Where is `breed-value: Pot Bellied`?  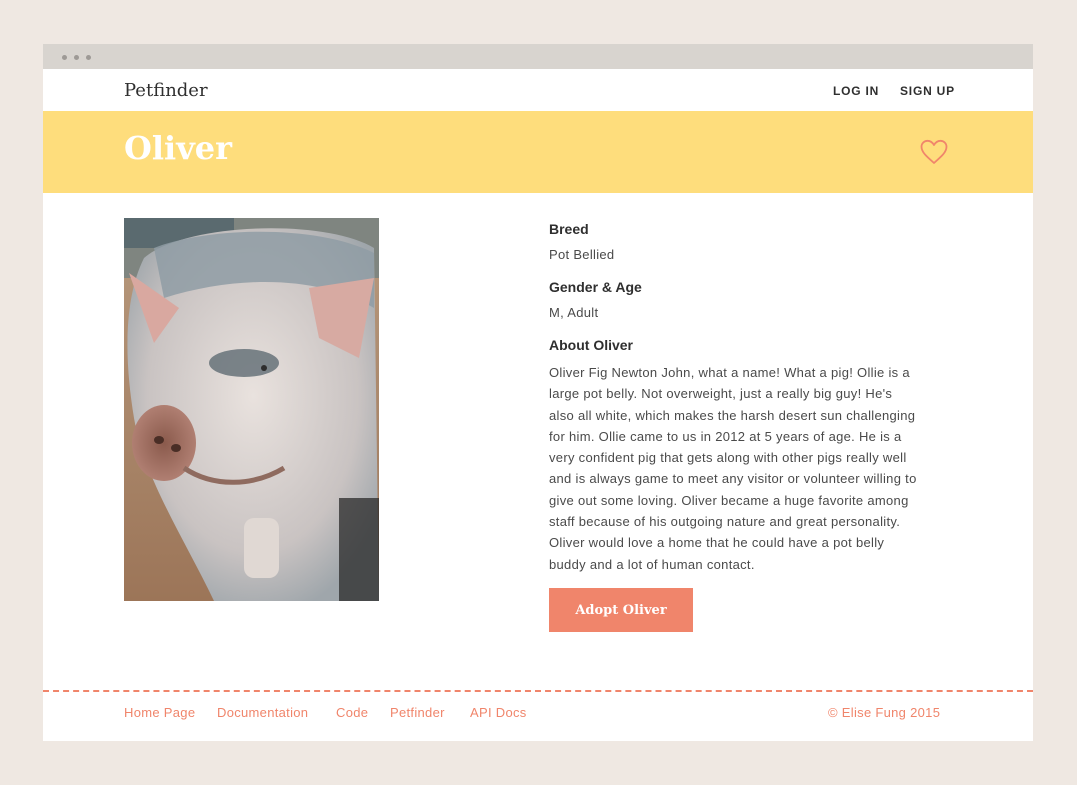 breed-value: Pot Bellied is located at coordinates (582, 254).